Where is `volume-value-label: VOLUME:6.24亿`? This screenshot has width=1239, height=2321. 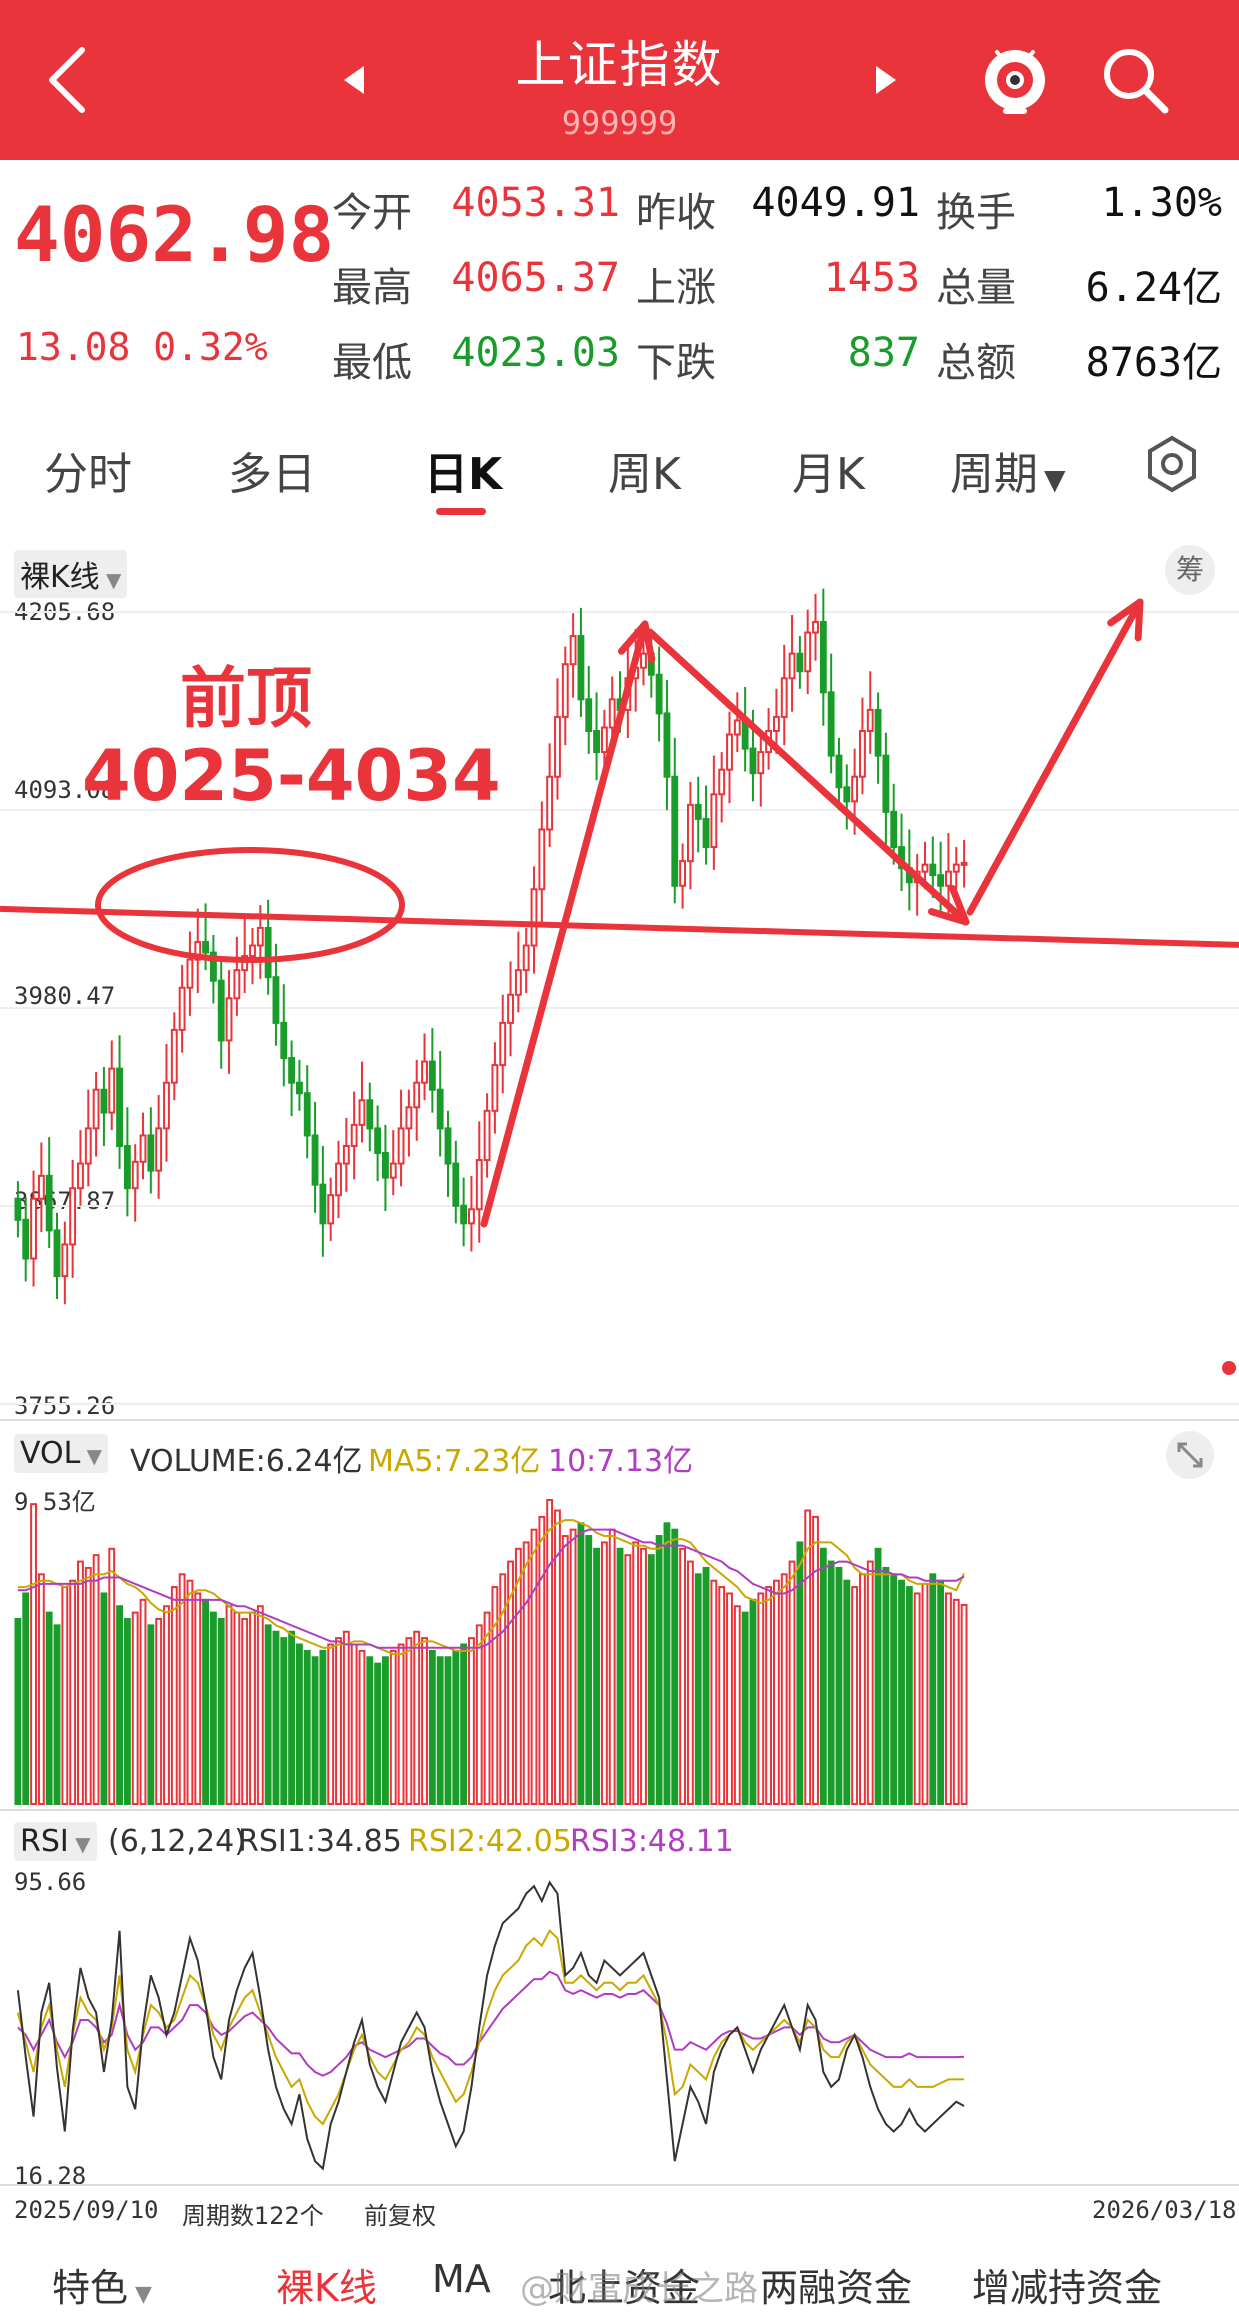 volume-value-label: VOLUME:6.24亿 is located at coordinates (246, 1461).